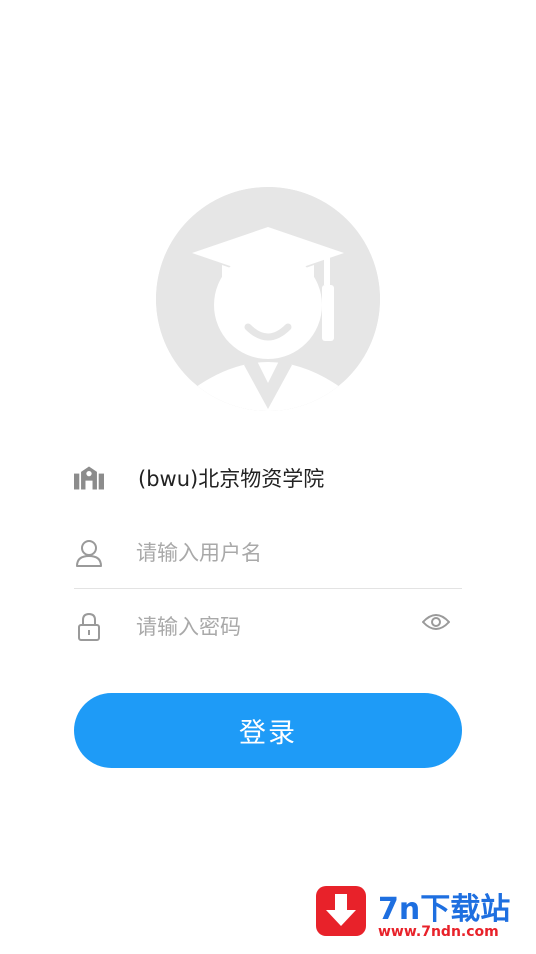 The image size is (536, 954). I want to click on user-icon, so click(89, 553).